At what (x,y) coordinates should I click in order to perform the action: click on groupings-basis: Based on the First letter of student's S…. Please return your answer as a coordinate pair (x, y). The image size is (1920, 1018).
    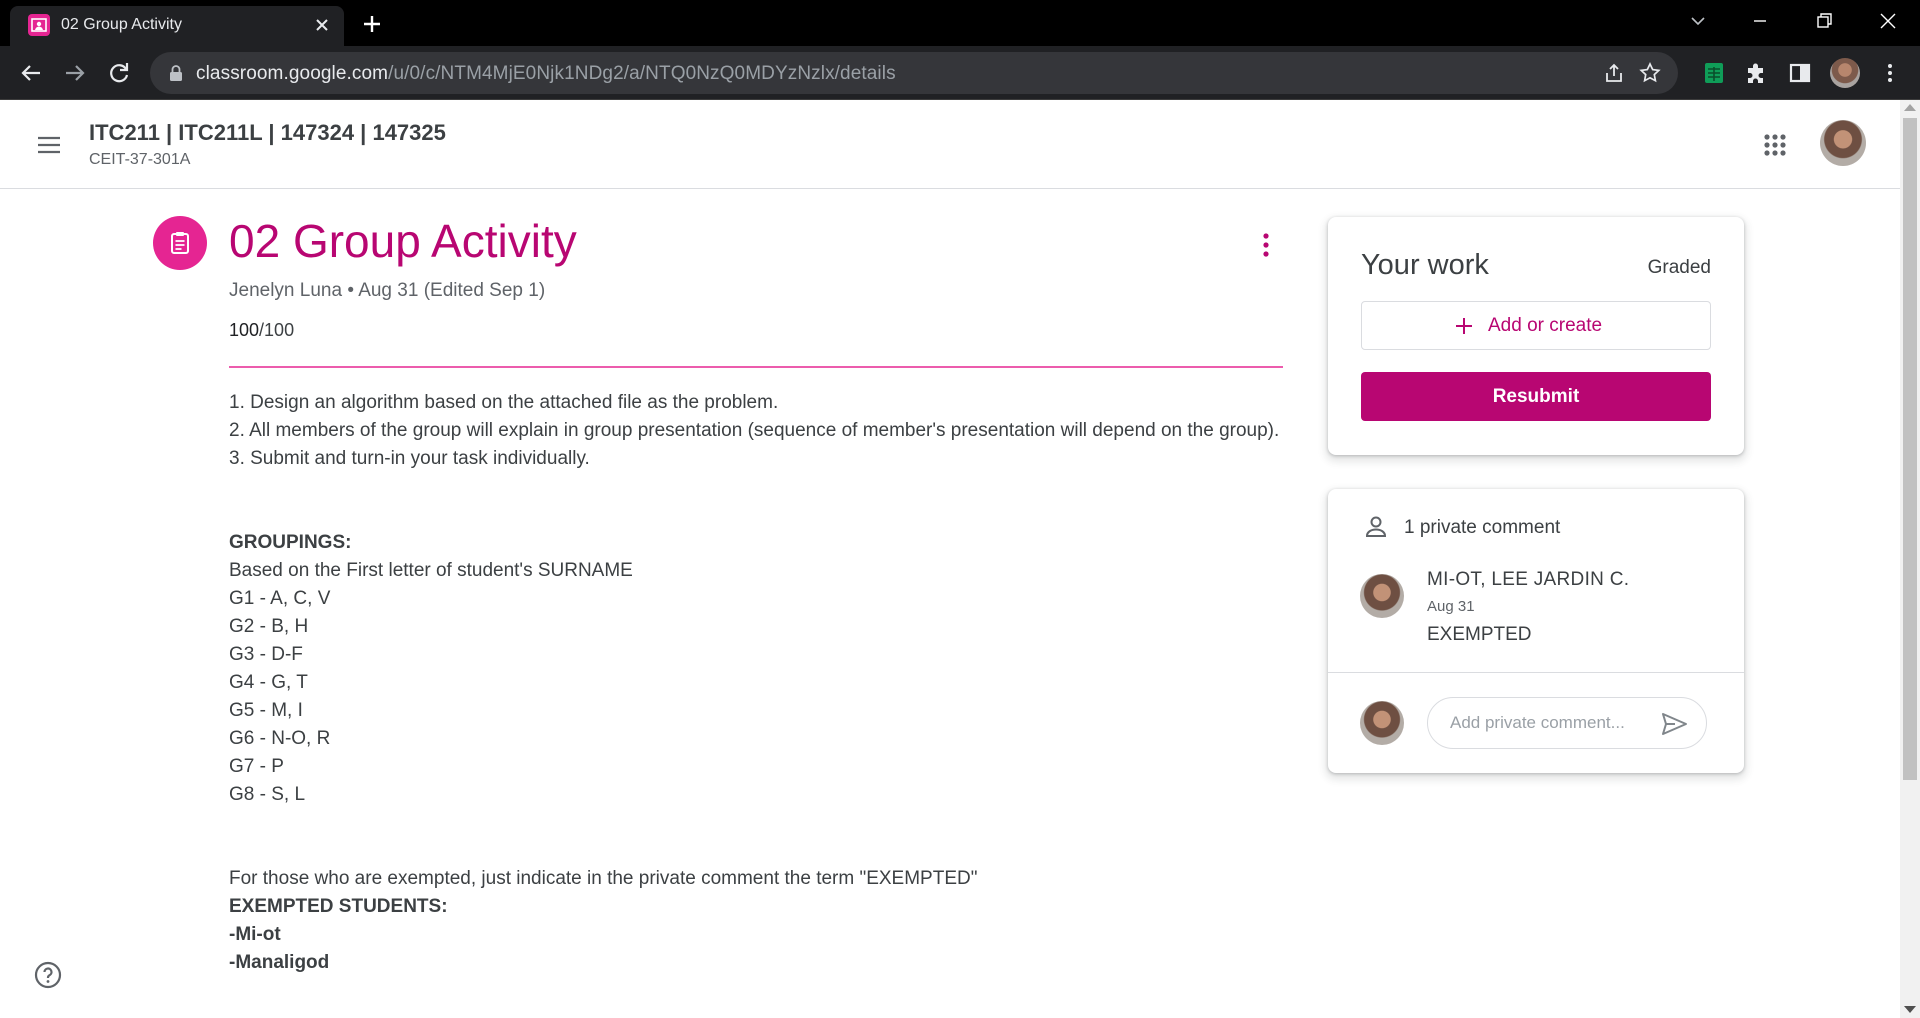
    Looking at the image, I should click on (431, 570).